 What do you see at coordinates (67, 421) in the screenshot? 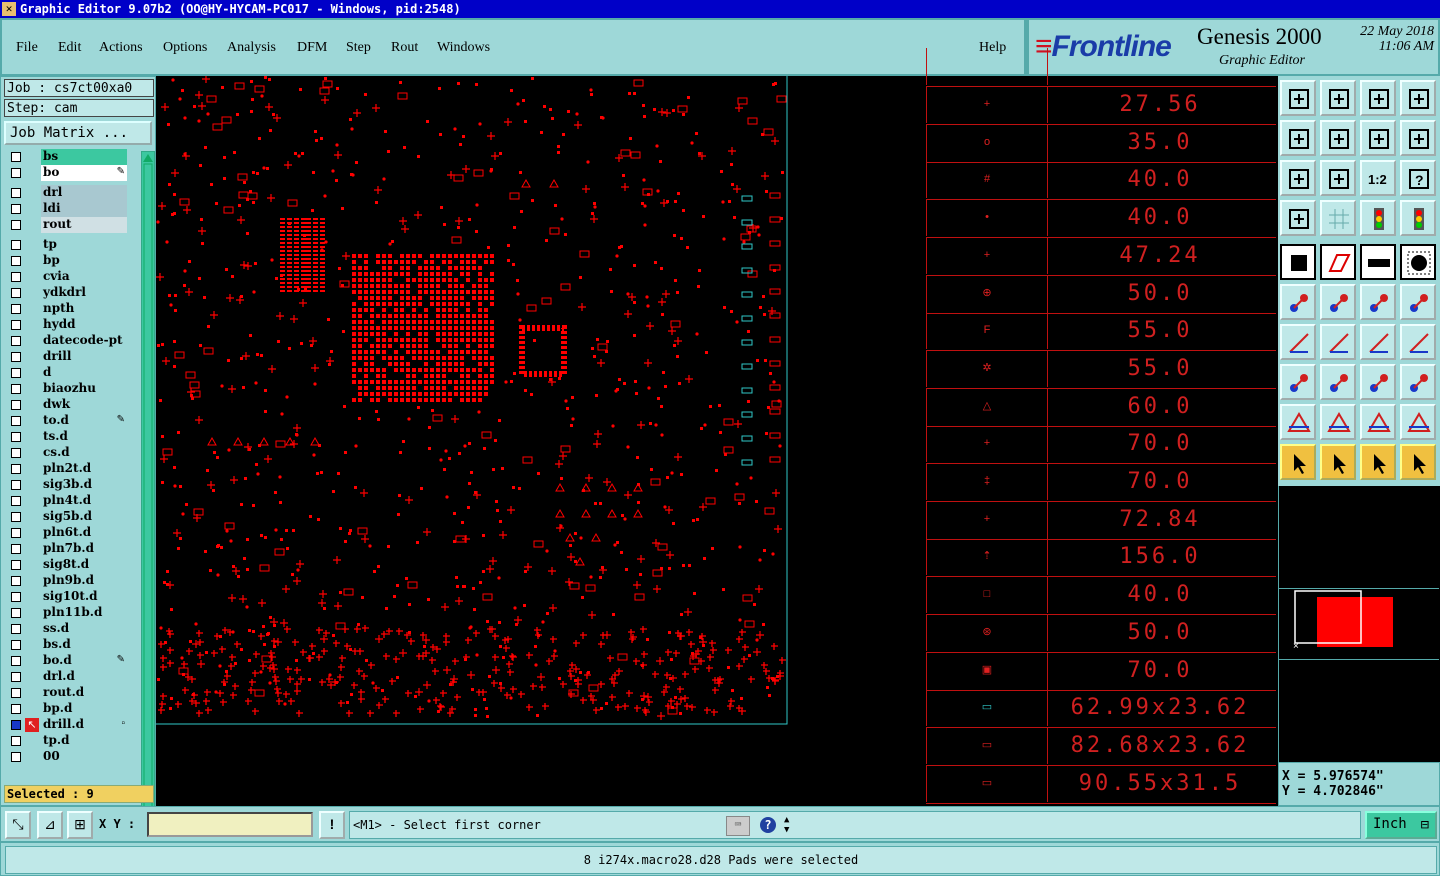
I see `layer-row-to-d: to.d ✎` at bounding box center [67, 421].